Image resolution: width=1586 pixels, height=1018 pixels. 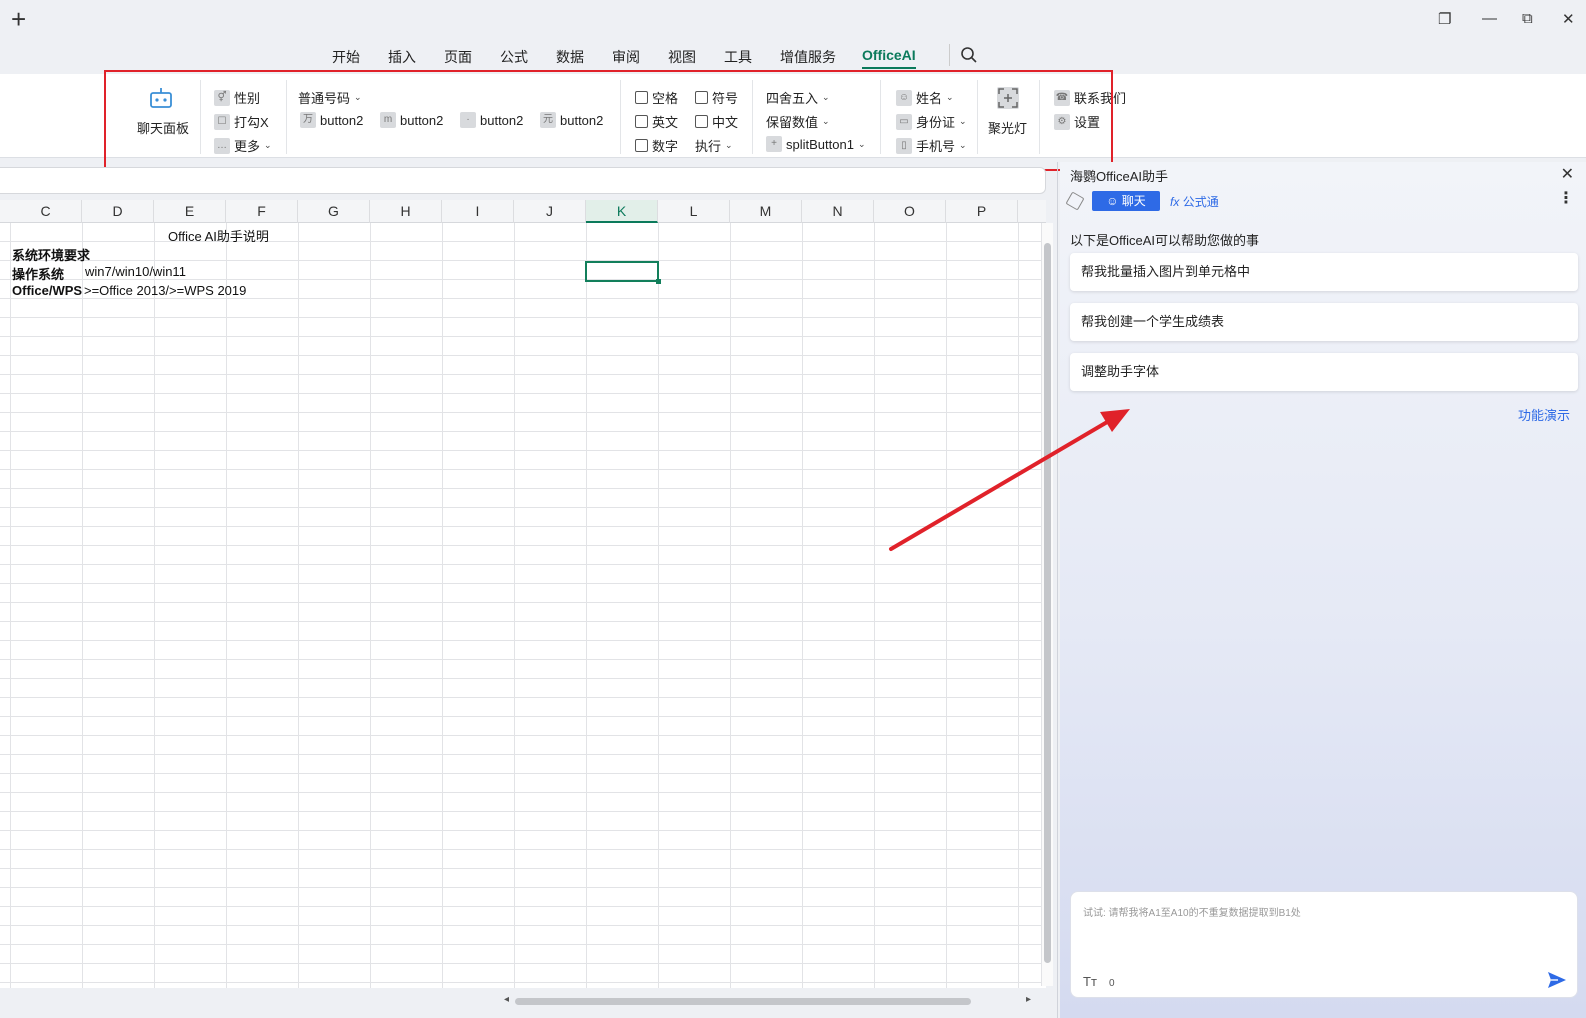 What do you see at coordinates (243, 145) in the screenshot?
I see `more-dropdown: … 更多 ⌄` at bounding box center [243, 145].